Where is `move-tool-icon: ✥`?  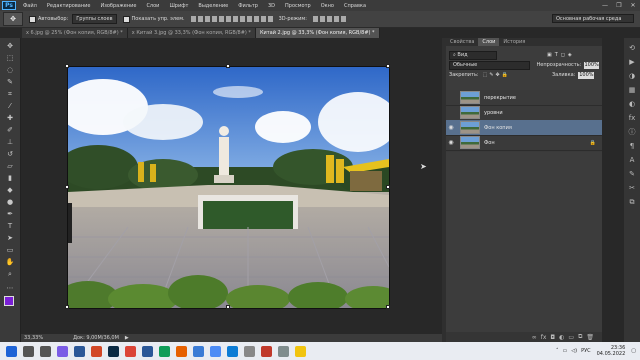
move-tool-icon: ✥ is located at coordinates (10, 46).